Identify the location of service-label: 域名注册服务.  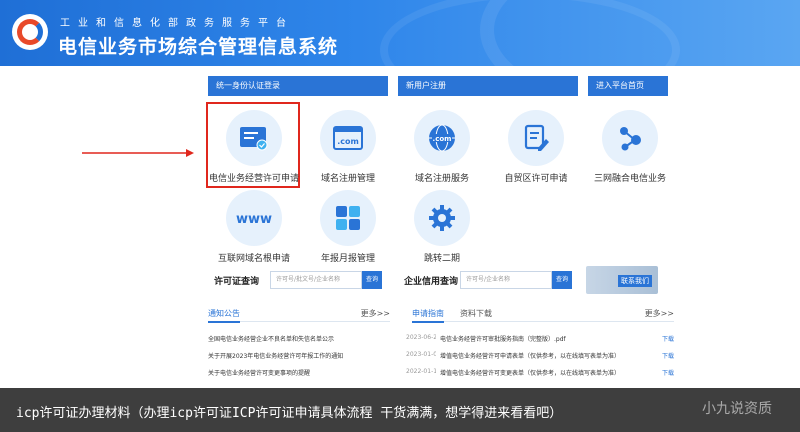
(441, 179).